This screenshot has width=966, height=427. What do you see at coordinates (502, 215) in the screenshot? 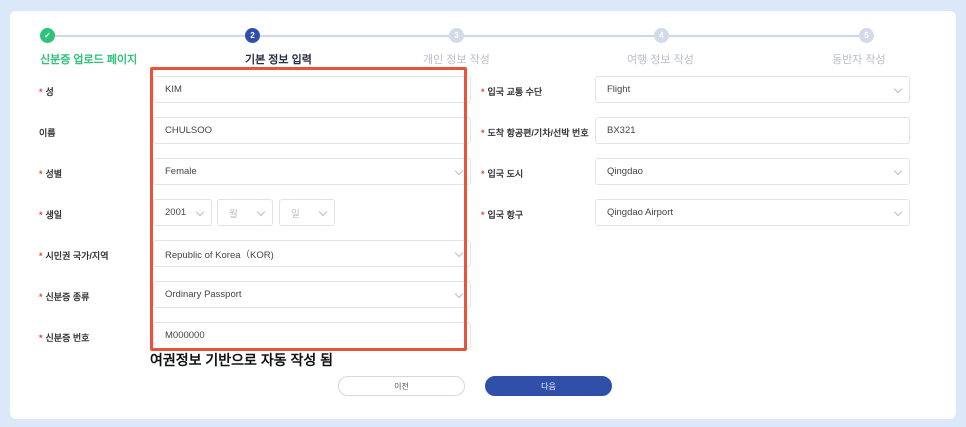
I see `entry-port-label: * 입국 항구` at bounding box center [502, 215].